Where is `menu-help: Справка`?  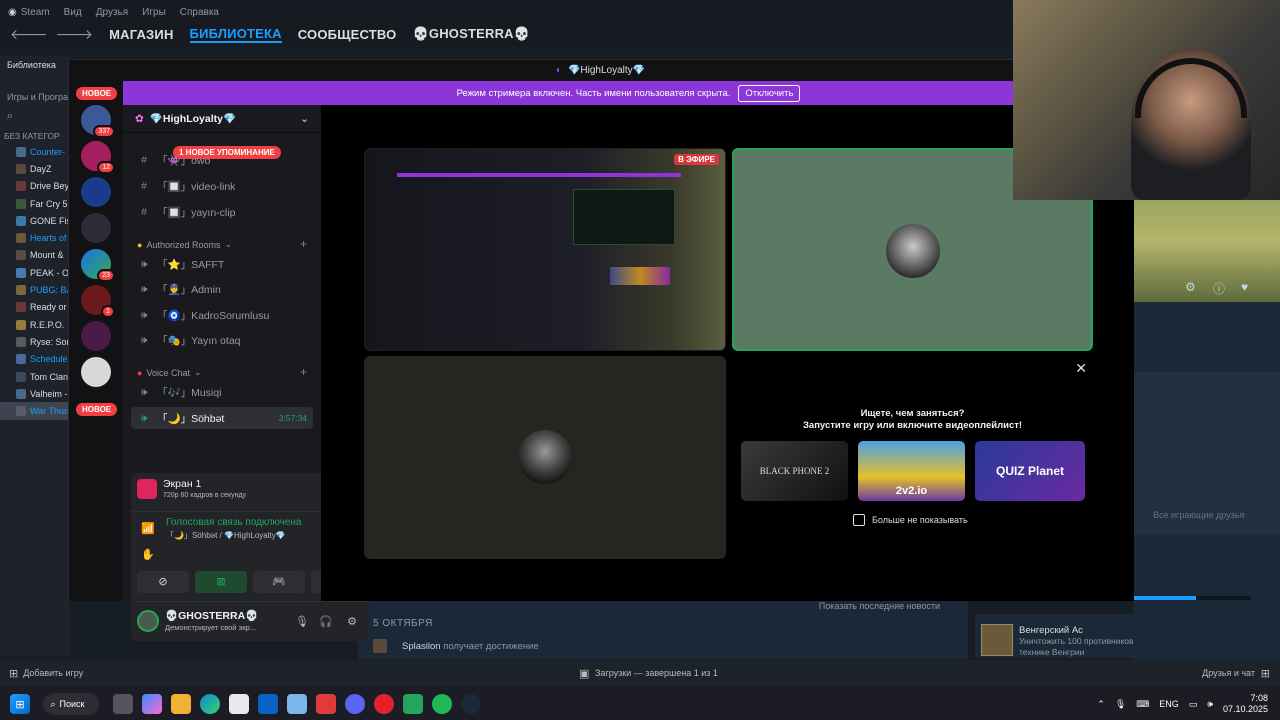 menu-help: Справка is located at coordinates (199, 12).